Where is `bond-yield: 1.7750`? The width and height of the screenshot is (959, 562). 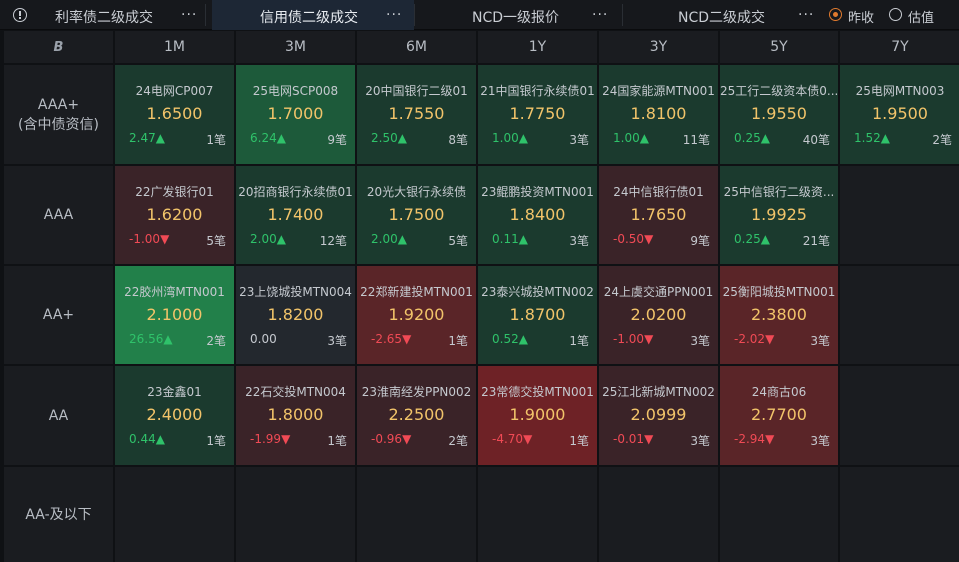 bond-yield: 1.7750 is located at coordinates (537, 113).